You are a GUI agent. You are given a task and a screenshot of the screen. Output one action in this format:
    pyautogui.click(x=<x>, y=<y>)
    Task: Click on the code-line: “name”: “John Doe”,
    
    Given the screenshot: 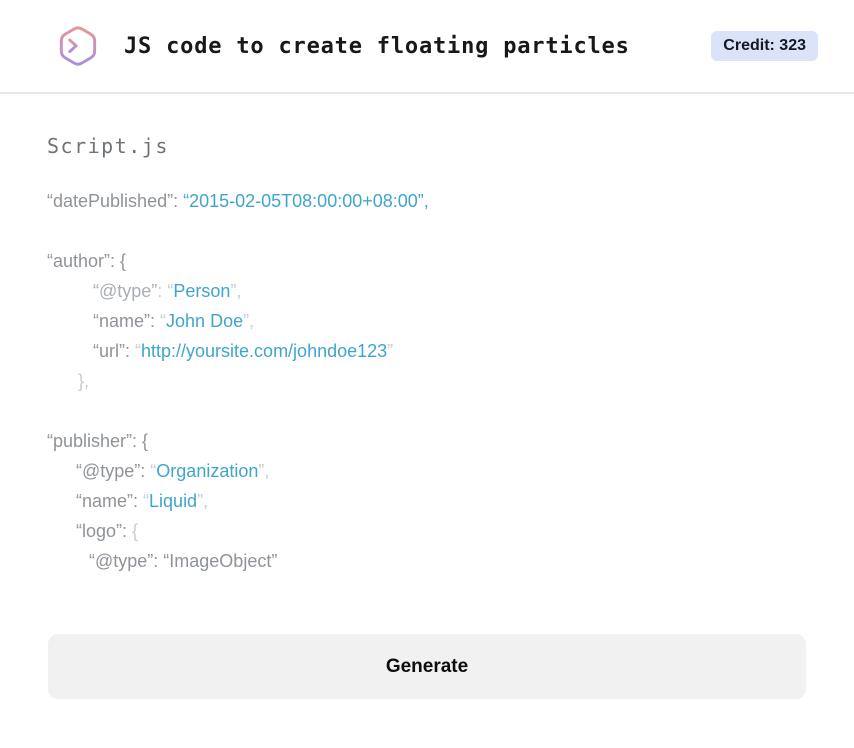 What is the action you would take?
    pyautogui.click(x=174, y=321)
    